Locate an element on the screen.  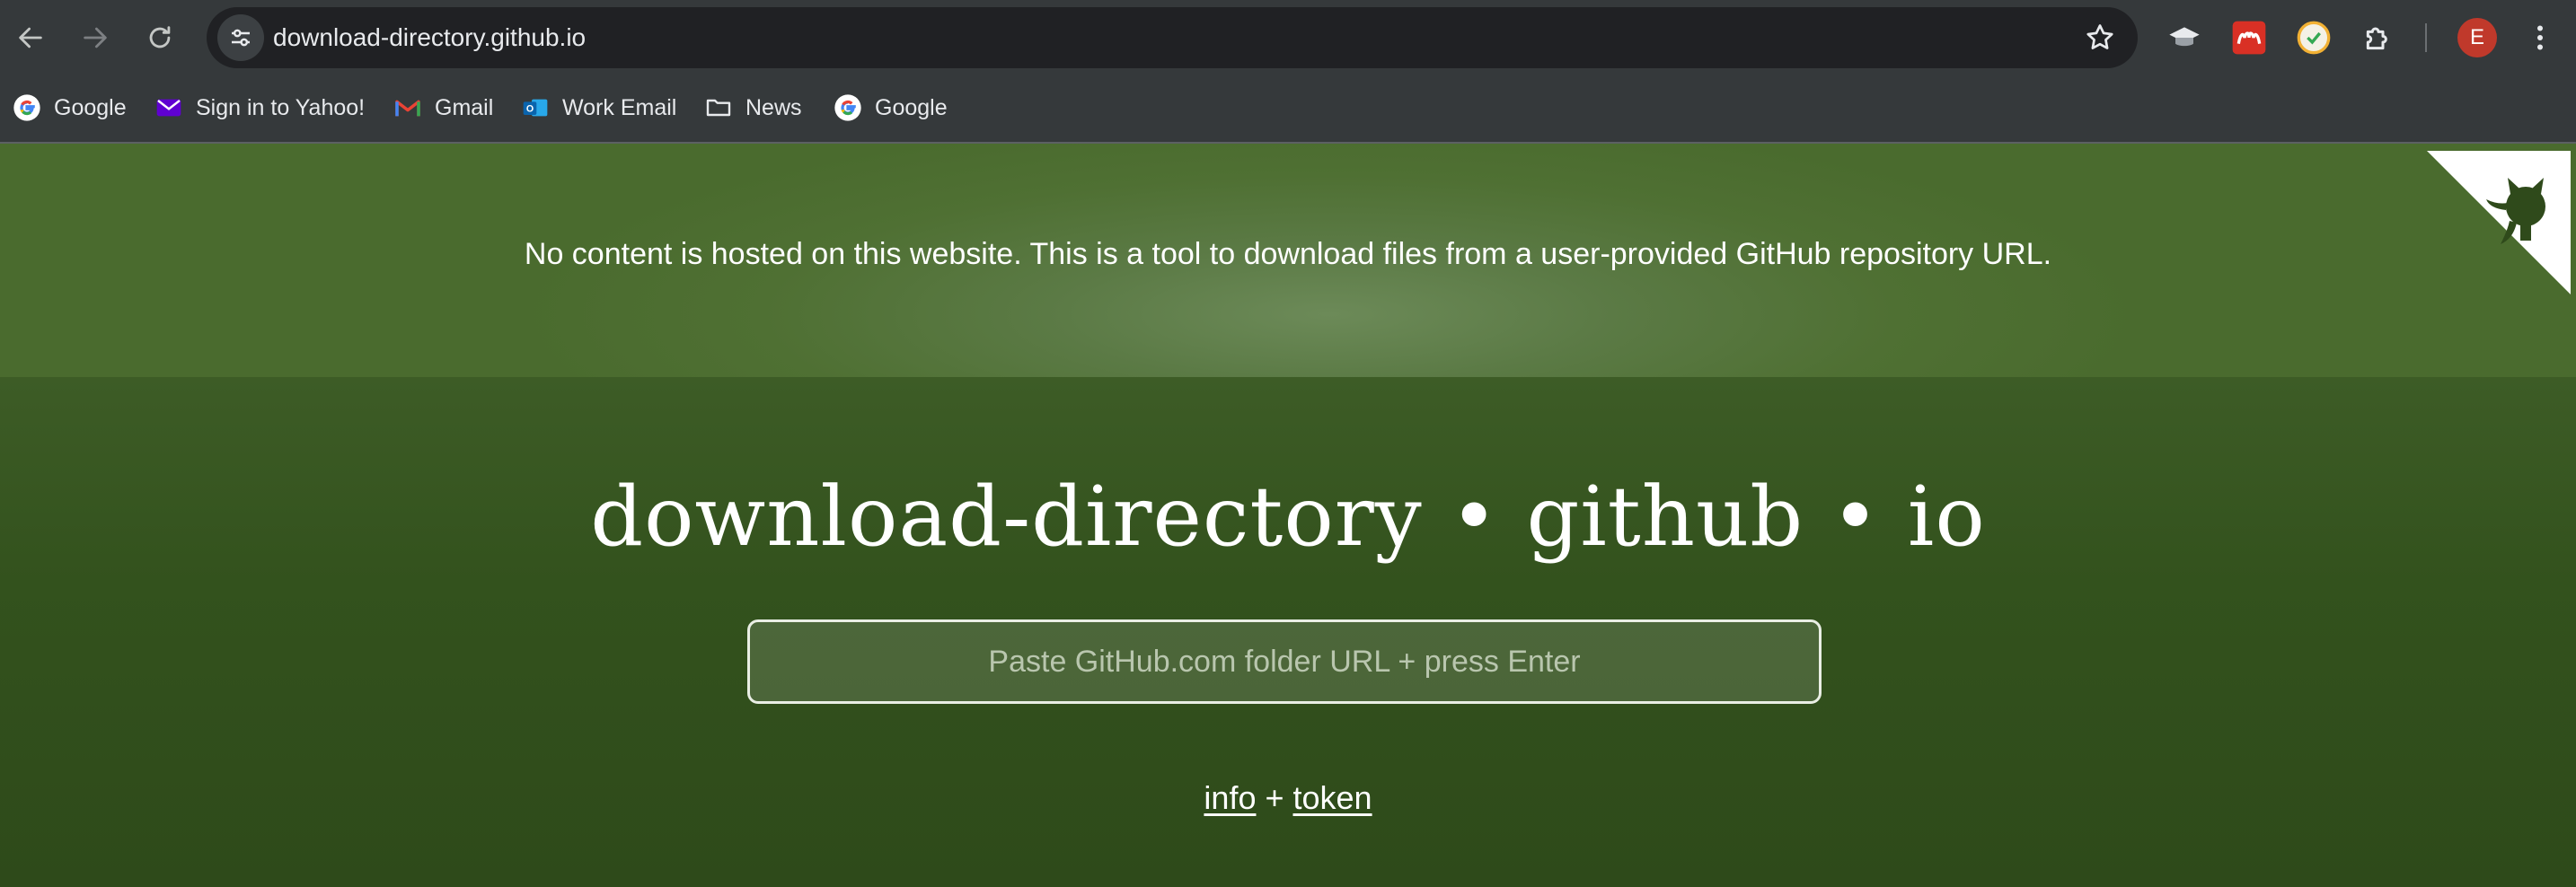
bookmark-label: Work Email is located at coordinates (619, 107).